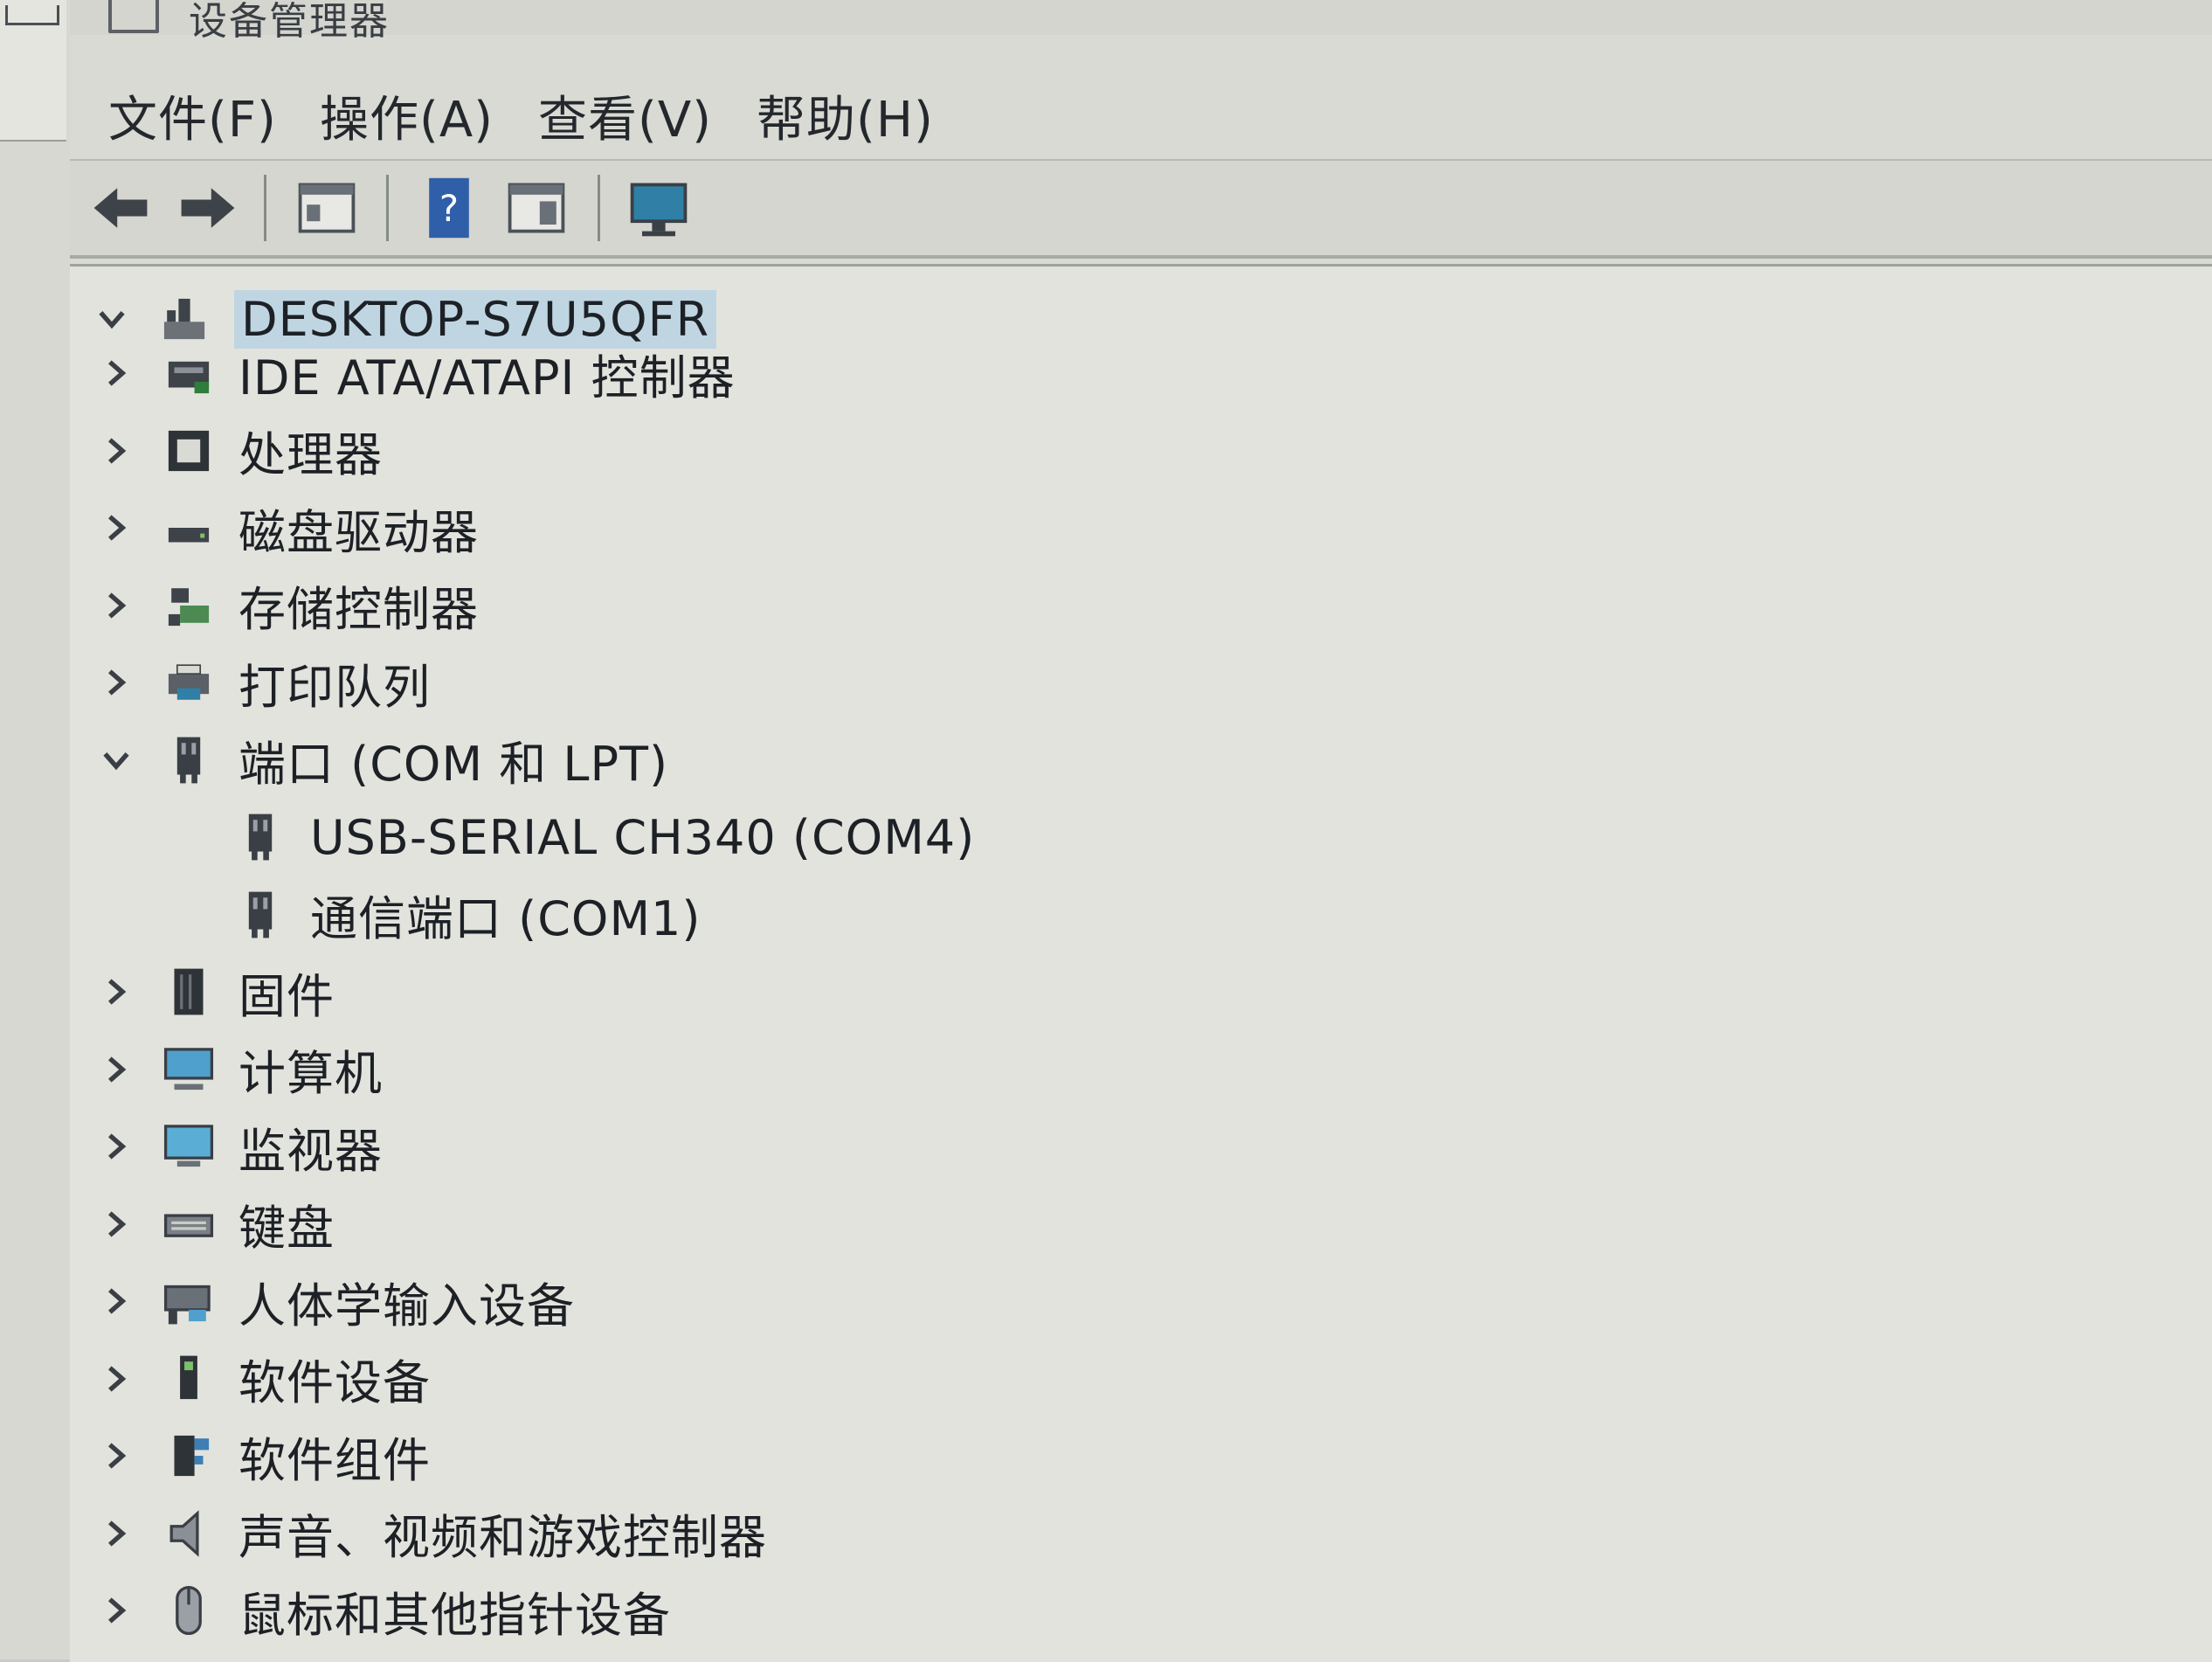 The width and height of the screenshot is (2212, 1662). What do you see at coordinates (188, 1455) in the screenshot?
I see `software-component-icon` at bounding box center [188, 1455].